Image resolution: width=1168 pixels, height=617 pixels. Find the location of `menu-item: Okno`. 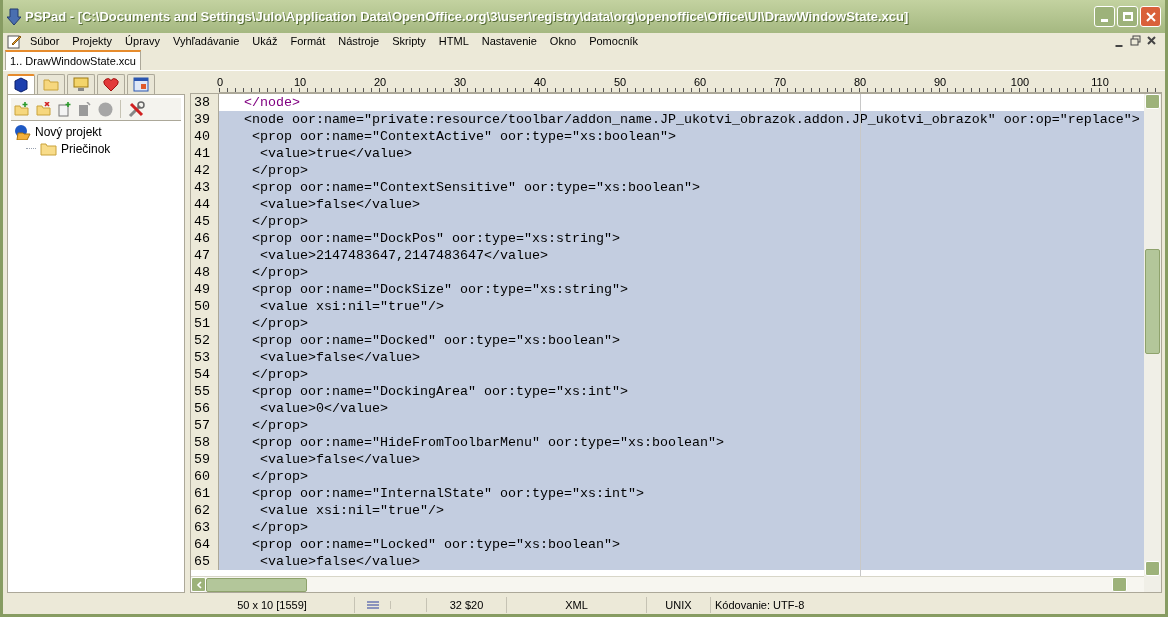

menu-item: Okno is located at coordinates (563, 41).